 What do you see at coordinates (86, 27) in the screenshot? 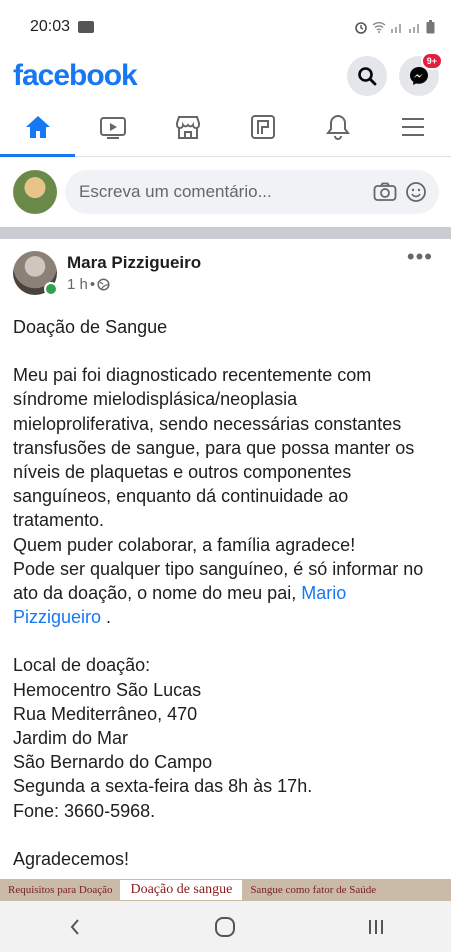
I see `gallery-notification-icon` at bounding box center [86, 27].